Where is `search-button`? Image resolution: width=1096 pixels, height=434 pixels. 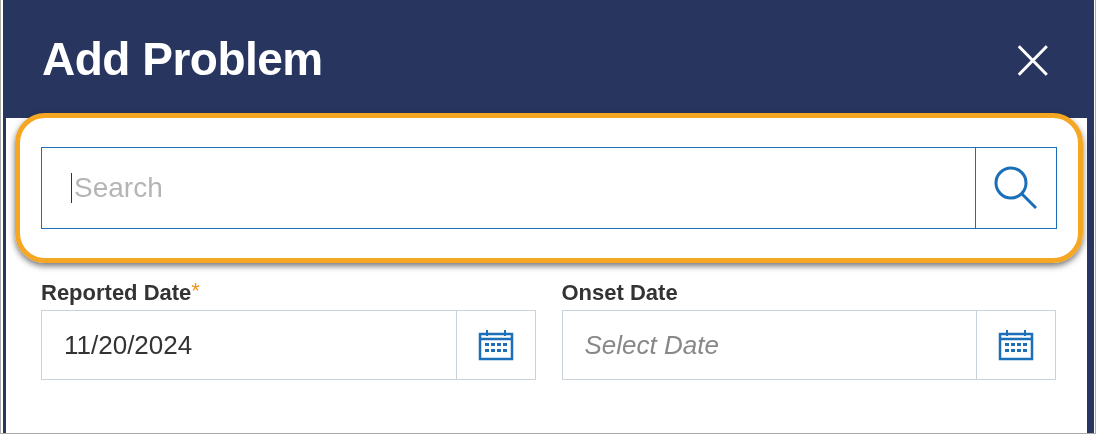
search-button is located at coordinates (1016, 188).